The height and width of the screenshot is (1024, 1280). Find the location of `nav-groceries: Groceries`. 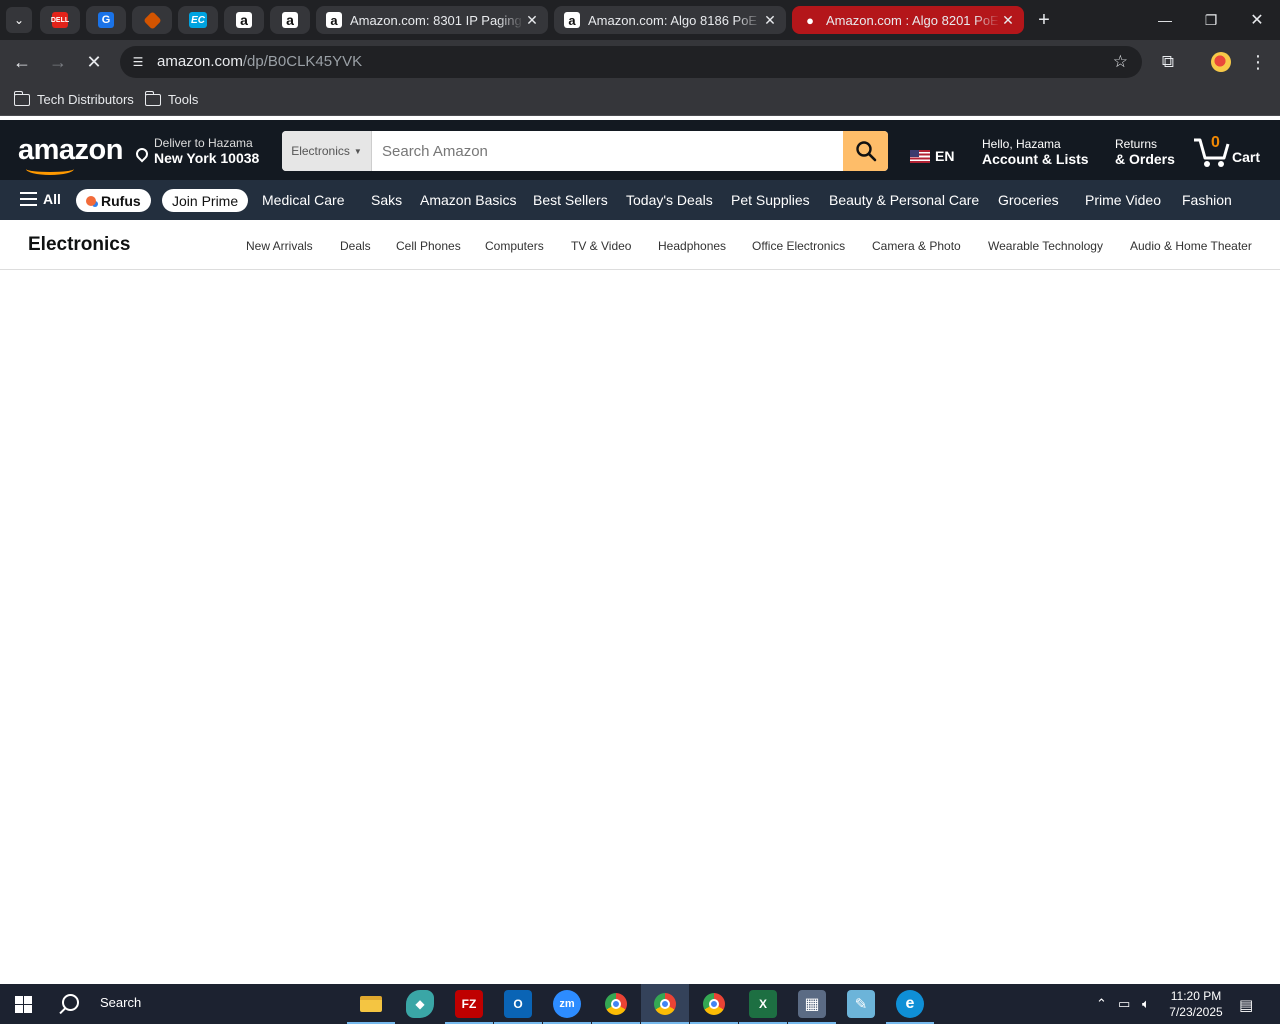

nav-groceries: Groceries is located at coordinates (1028, 200).